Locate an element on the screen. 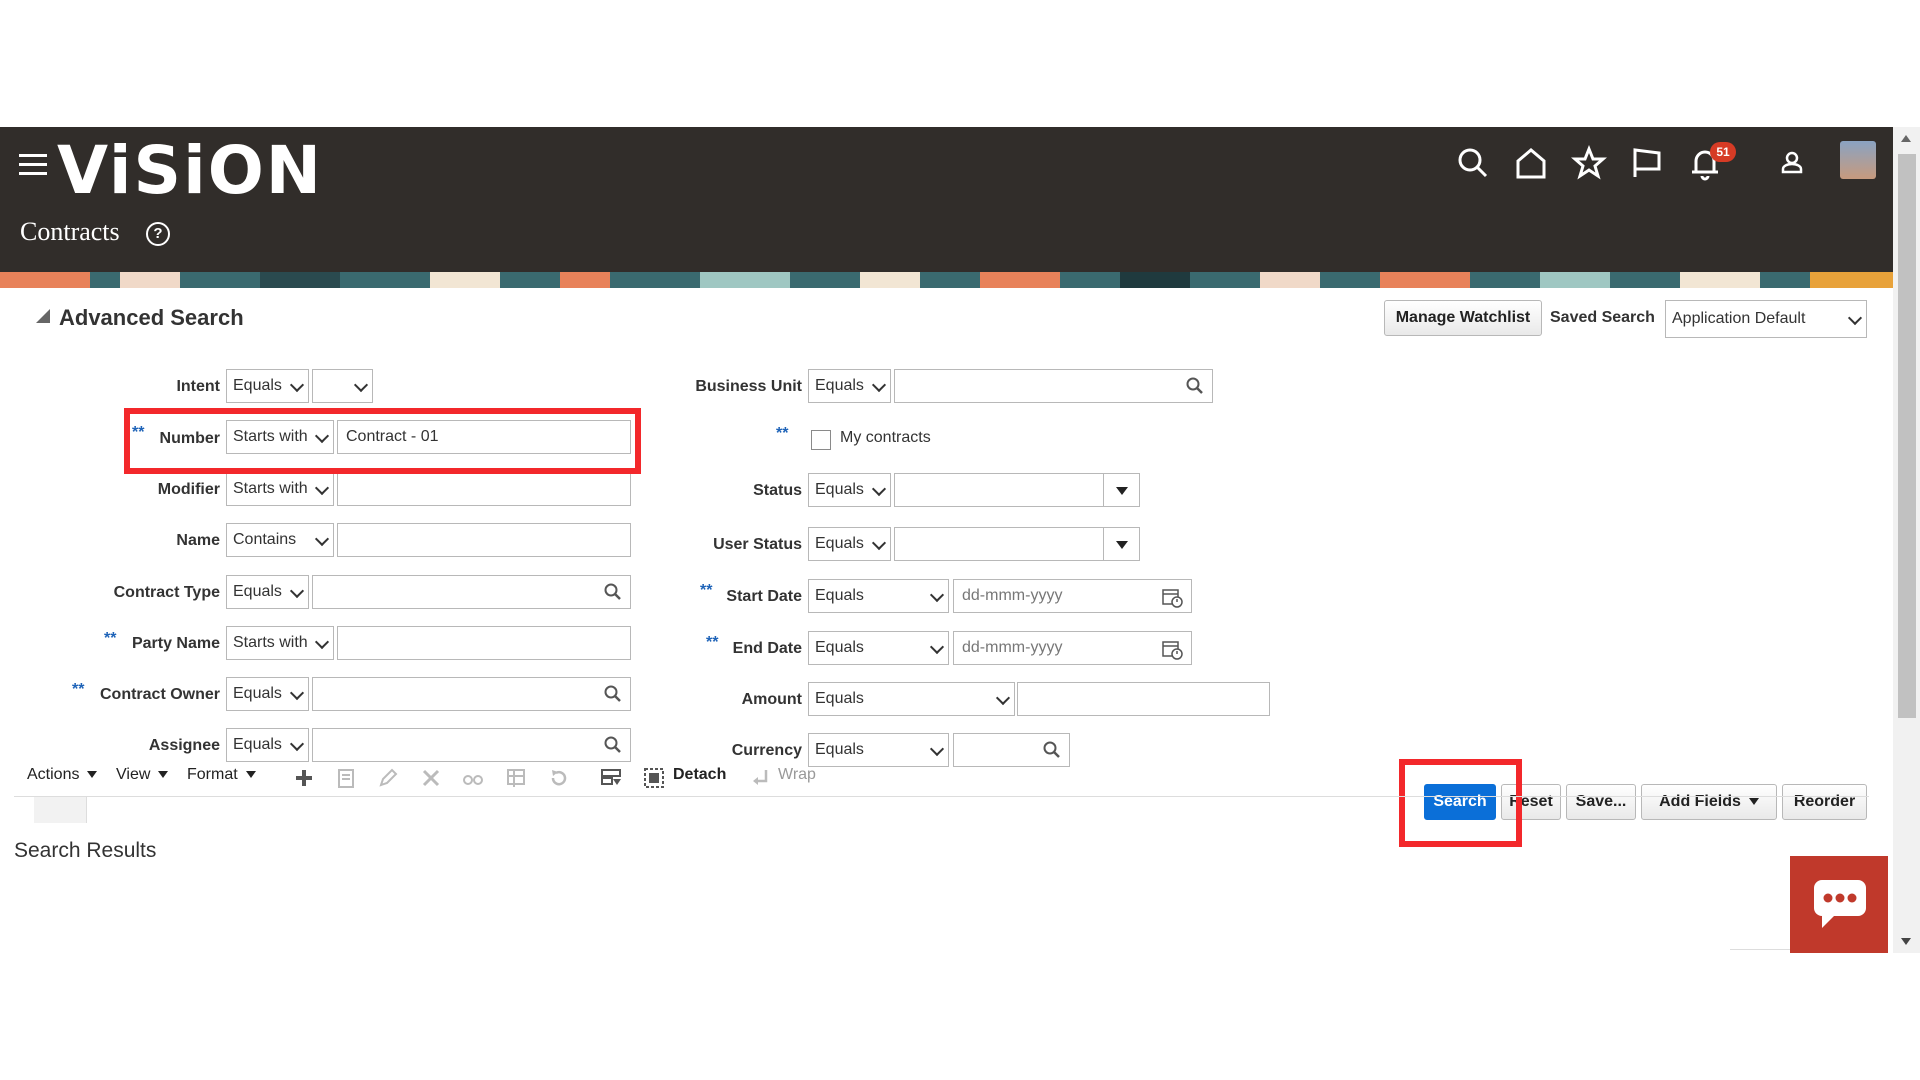  vision-logo: ViSiON is located at coordinates (190, 171).